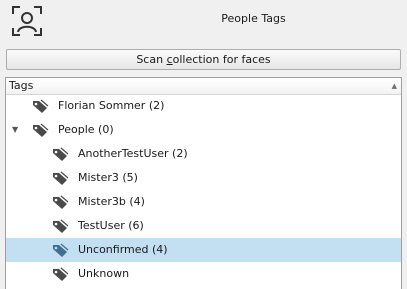  I want to click on tree-item-unknown: Unknown, so click(203, 274).